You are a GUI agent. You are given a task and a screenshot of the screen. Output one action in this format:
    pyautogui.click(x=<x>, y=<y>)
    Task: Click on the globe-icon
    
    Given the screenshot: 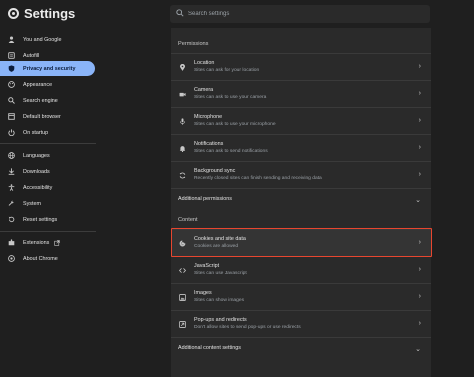 What is the action you would take?
    pyautogui.click(x=11, y=155)
    